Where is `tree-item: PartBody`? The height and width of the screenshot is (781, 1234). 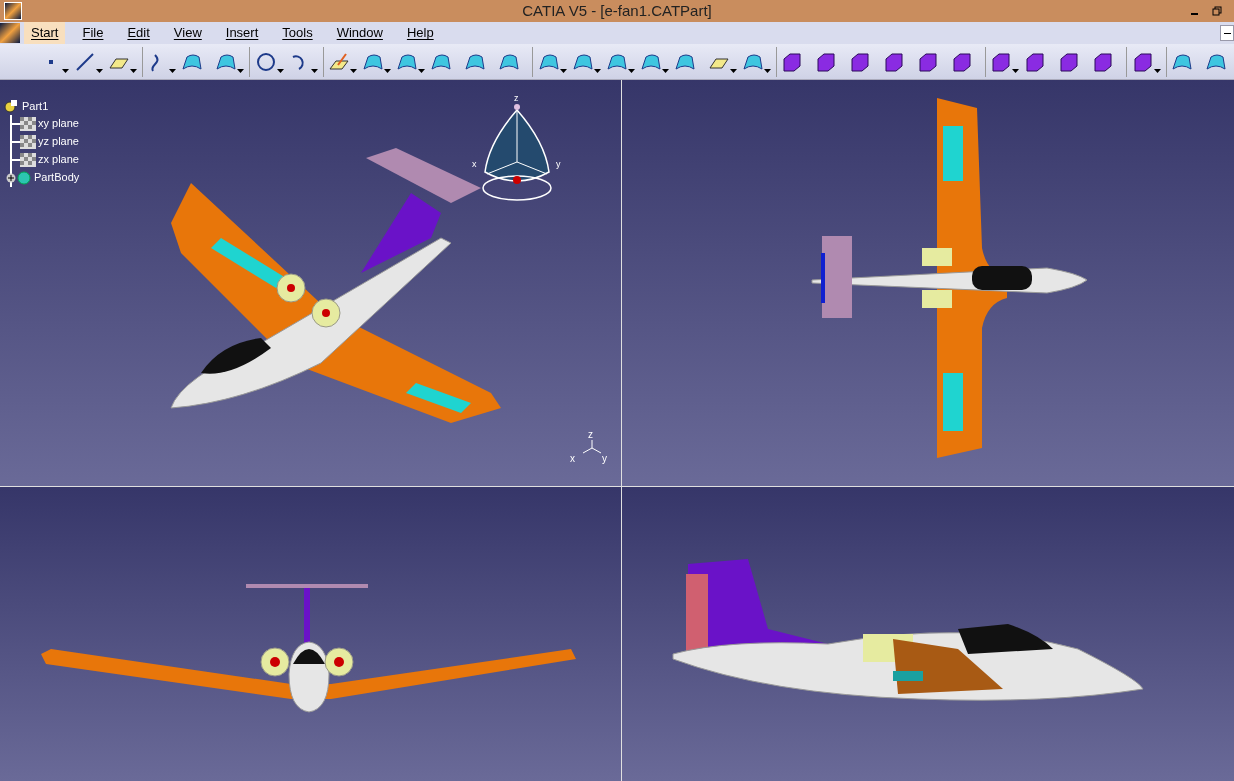 tree-item: PartBody is located at coordinates (57, 177).